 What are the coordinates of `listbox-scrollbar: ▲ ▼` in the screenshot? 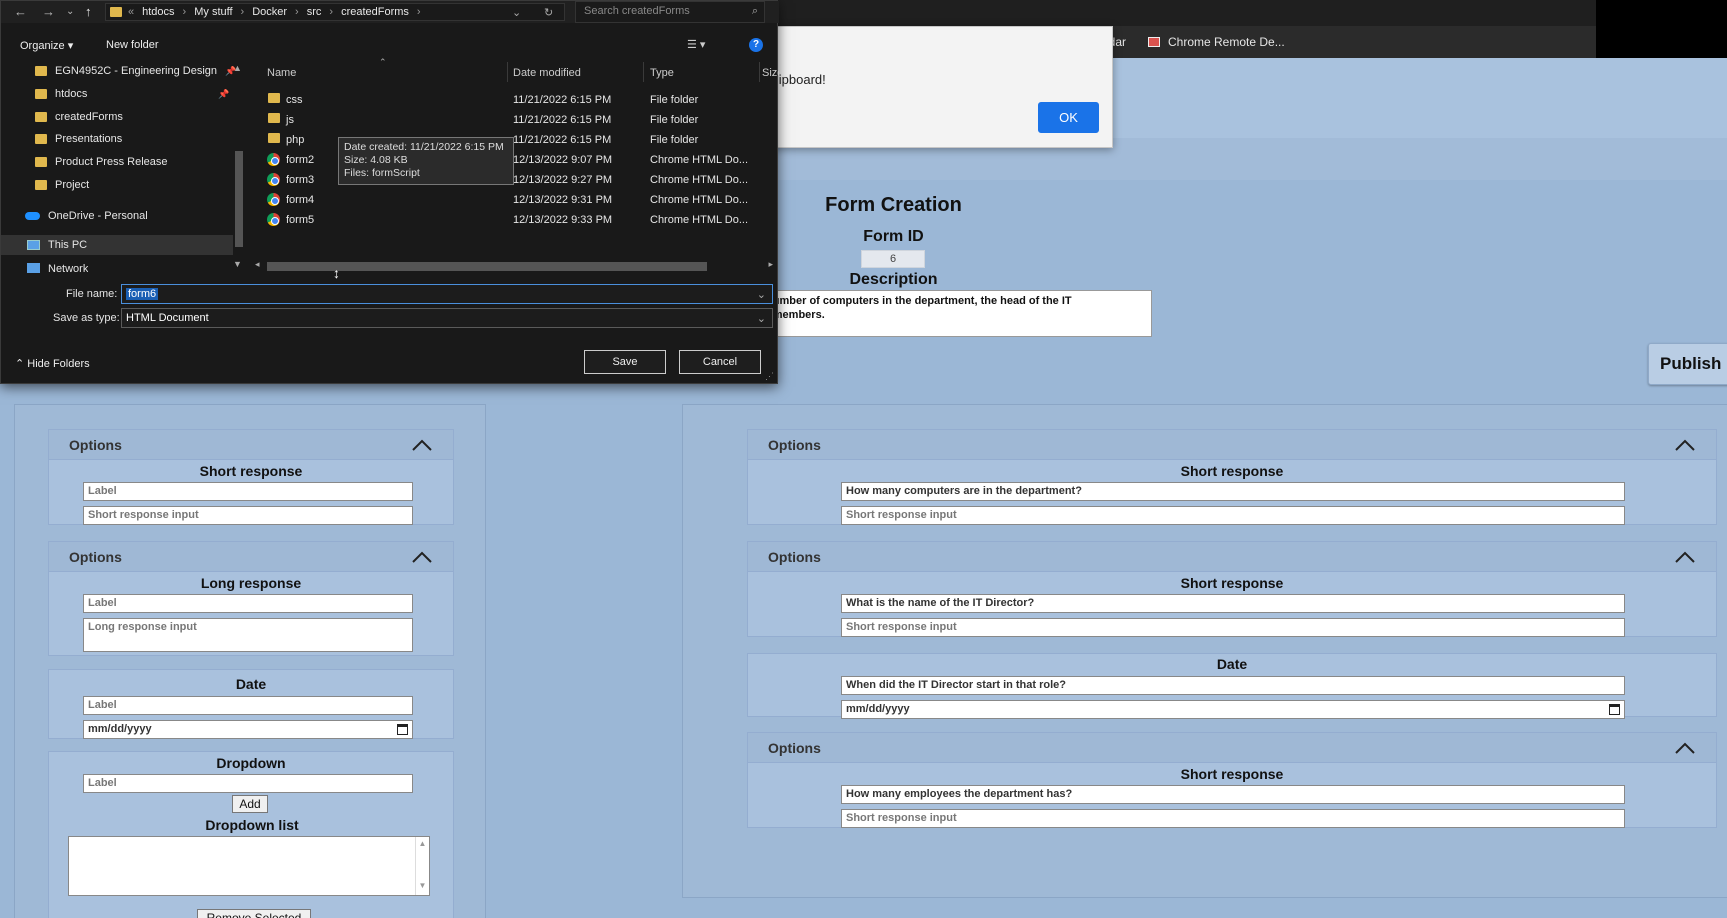 It's located at (422, 866).